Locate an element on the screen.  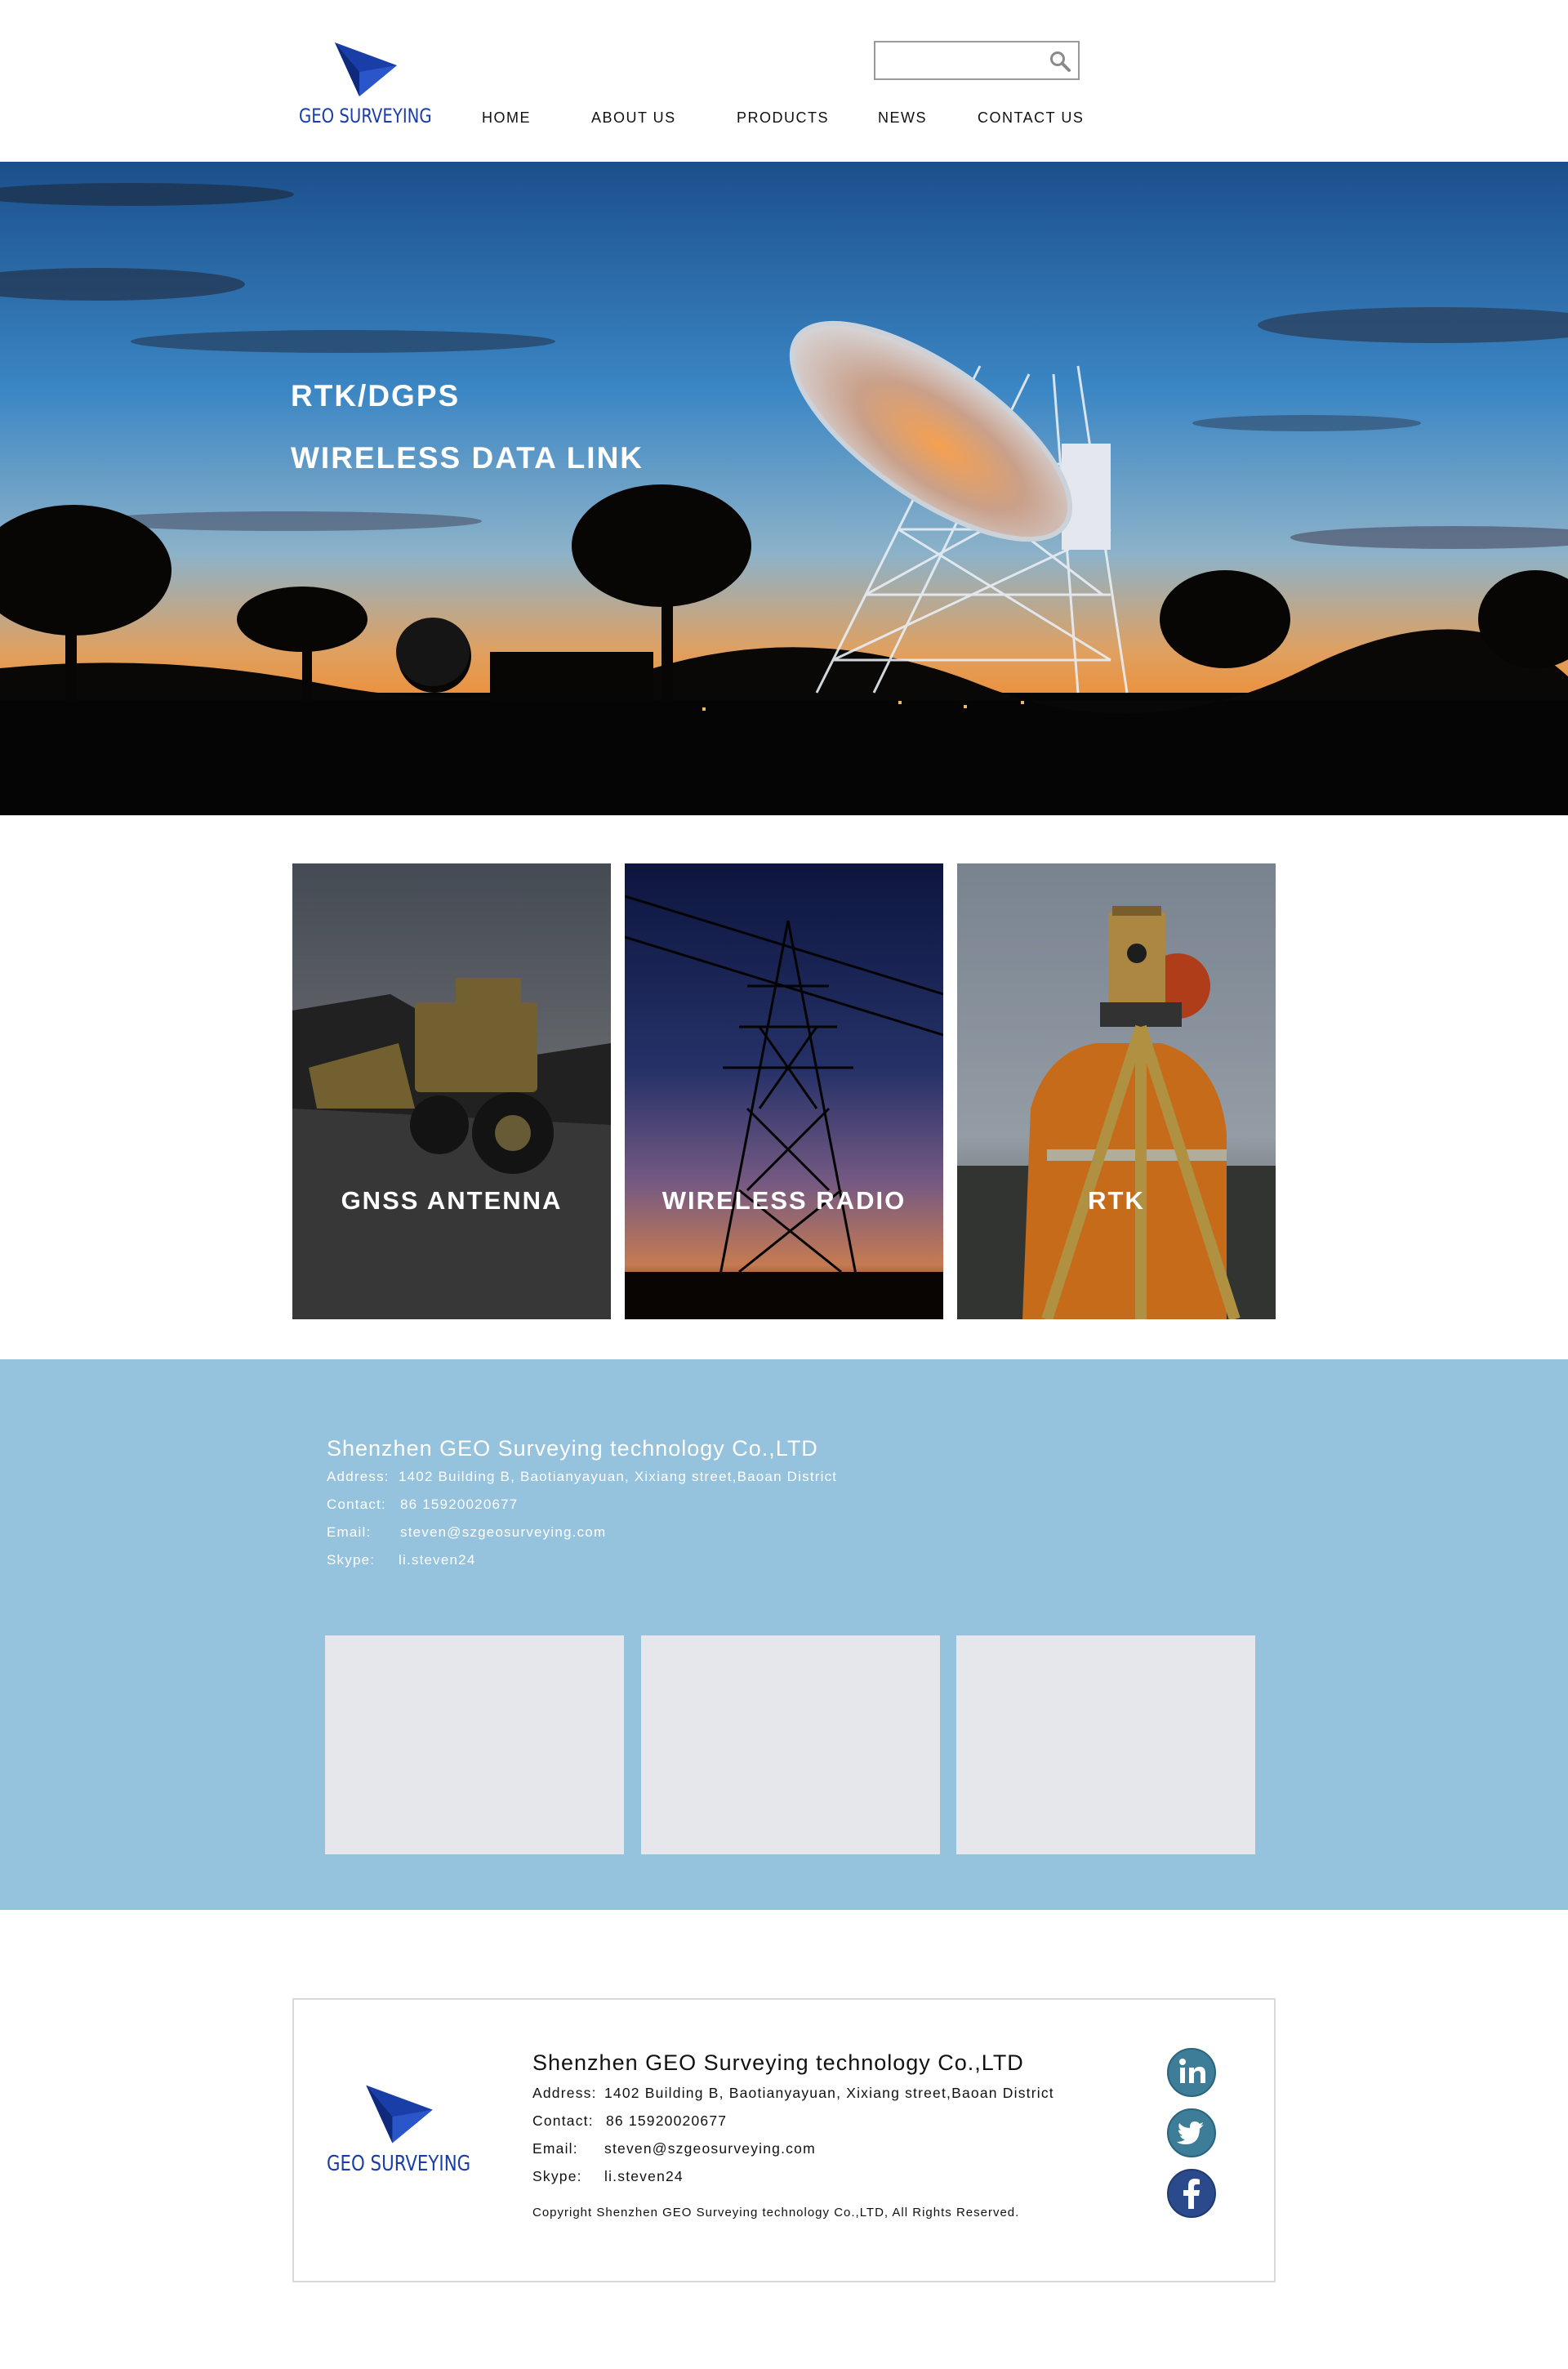
footer-skype-row: Skype: li.steven24 is located at coordinates (607, 2176).